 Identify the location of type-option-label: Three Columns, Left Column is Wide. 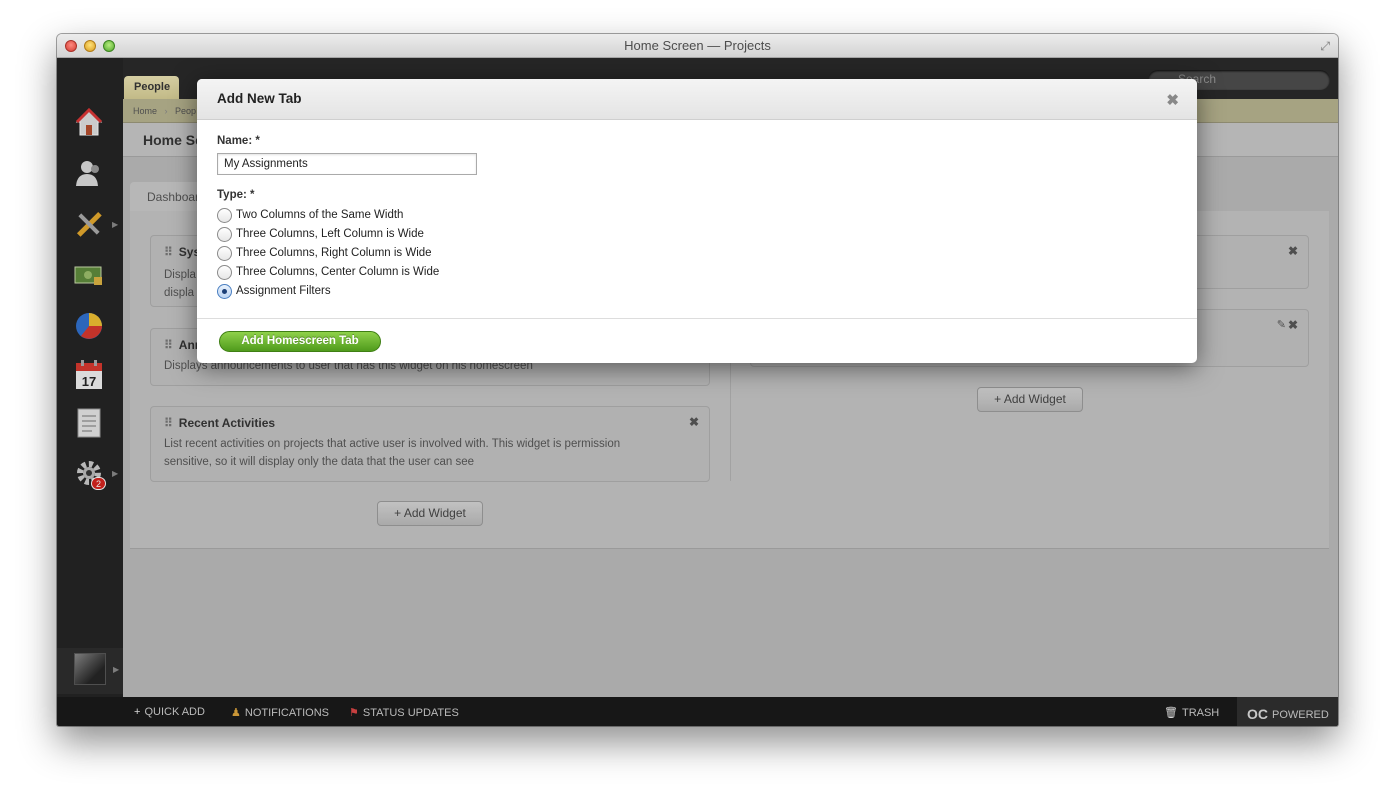
(330, 234).